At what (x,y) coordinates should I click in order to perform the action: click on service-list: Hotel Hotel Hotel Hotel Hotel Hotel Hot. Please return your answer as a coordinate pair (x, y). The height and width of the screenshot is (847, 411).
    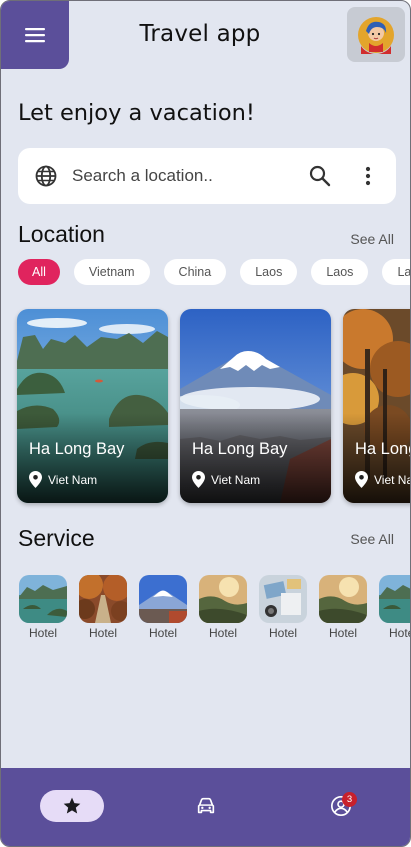
    Looking at the image, I should click on (214, 607).